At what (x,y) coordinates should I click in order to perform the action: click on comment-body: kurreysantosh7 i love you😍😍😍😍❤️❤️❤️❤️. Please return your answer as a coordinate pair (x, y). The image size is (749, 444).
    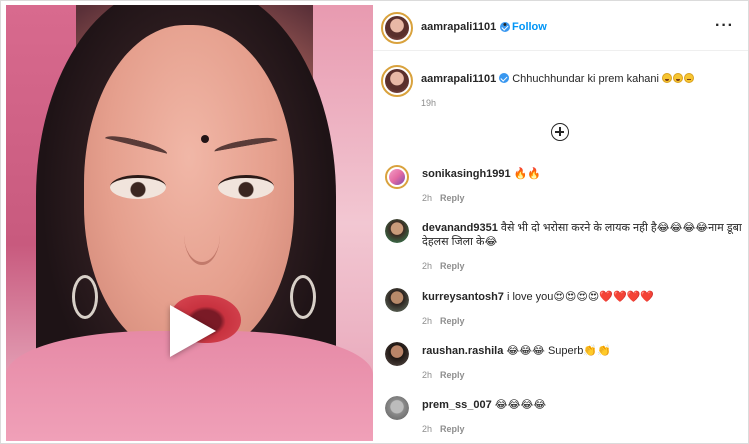
    Looking at the image, I should click on (582, 297).